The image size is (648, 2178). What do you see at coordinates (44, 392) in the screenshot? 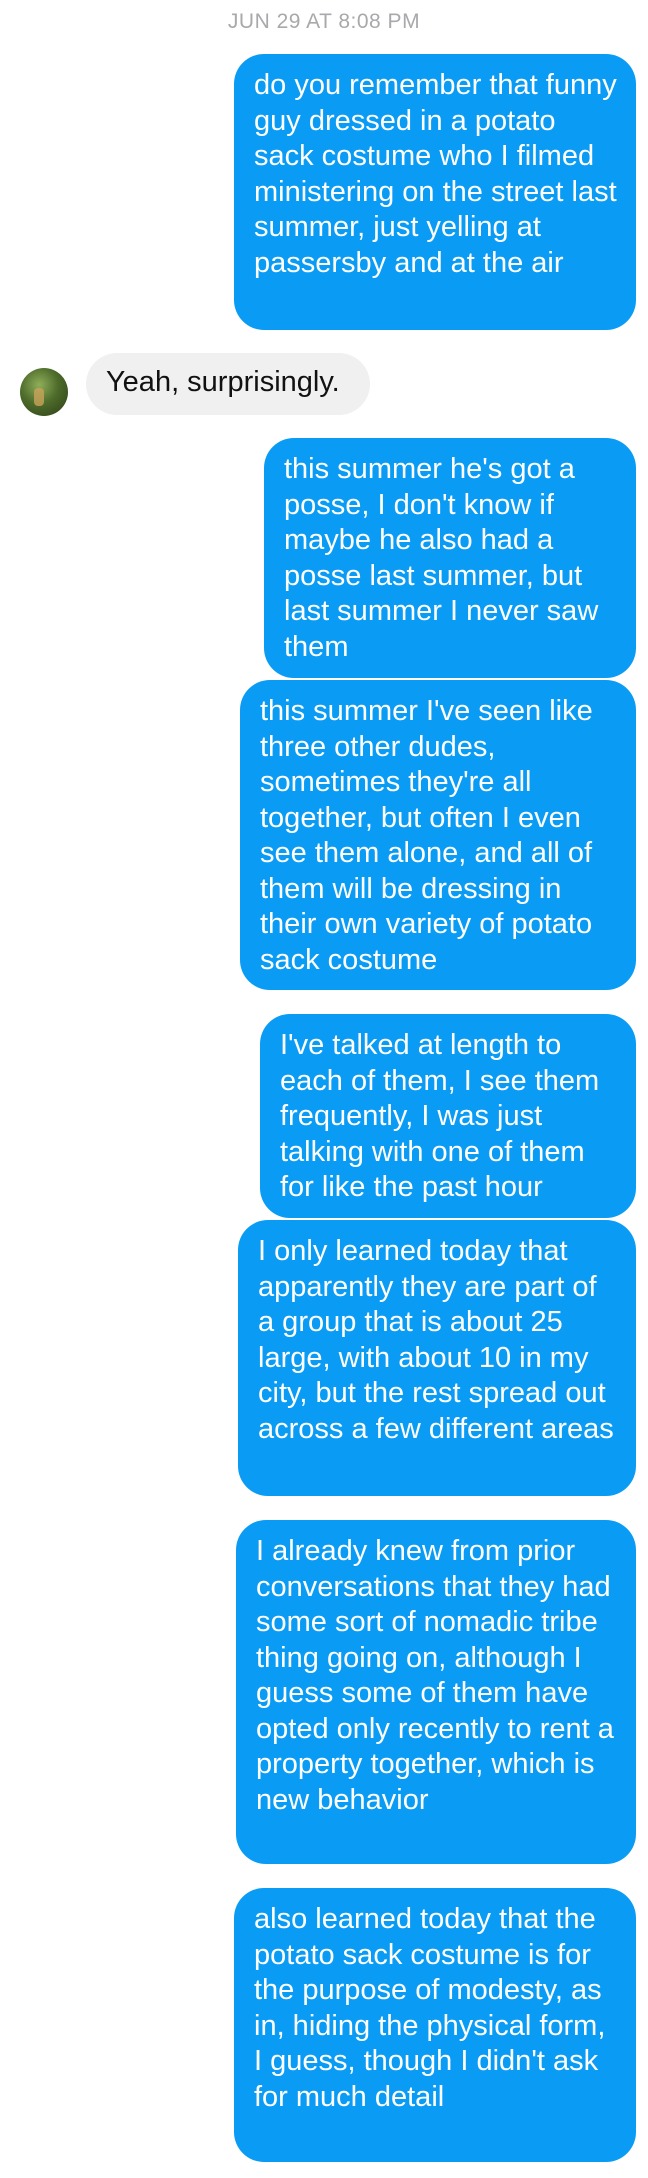
I see `contact-avatar` at bounding box center [44, 392].